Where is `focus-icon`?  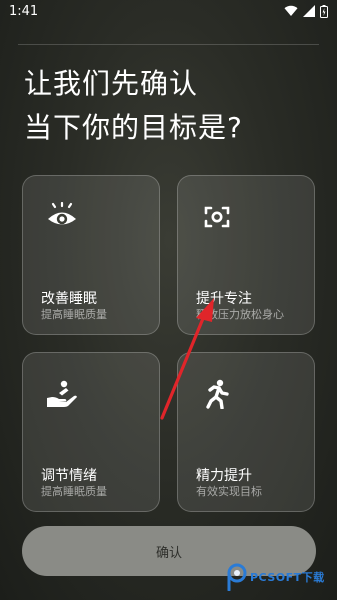 focus-icon is located at coordinates (217, 217).